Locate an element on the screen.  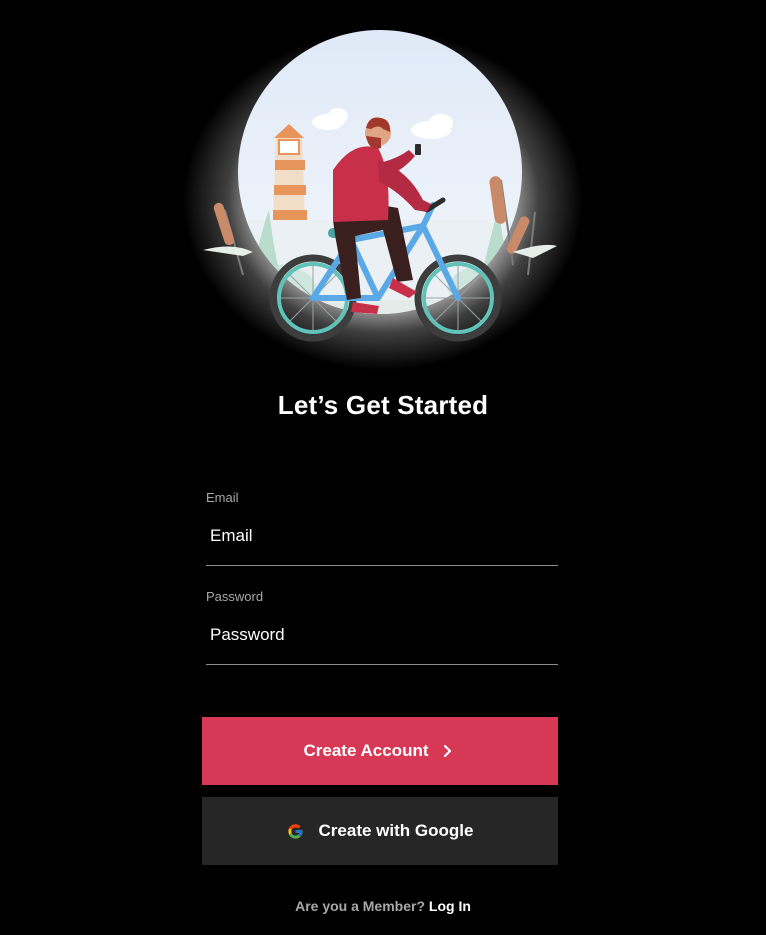
create-with-google-button: Create with Google is located at coordinates (380, 831).